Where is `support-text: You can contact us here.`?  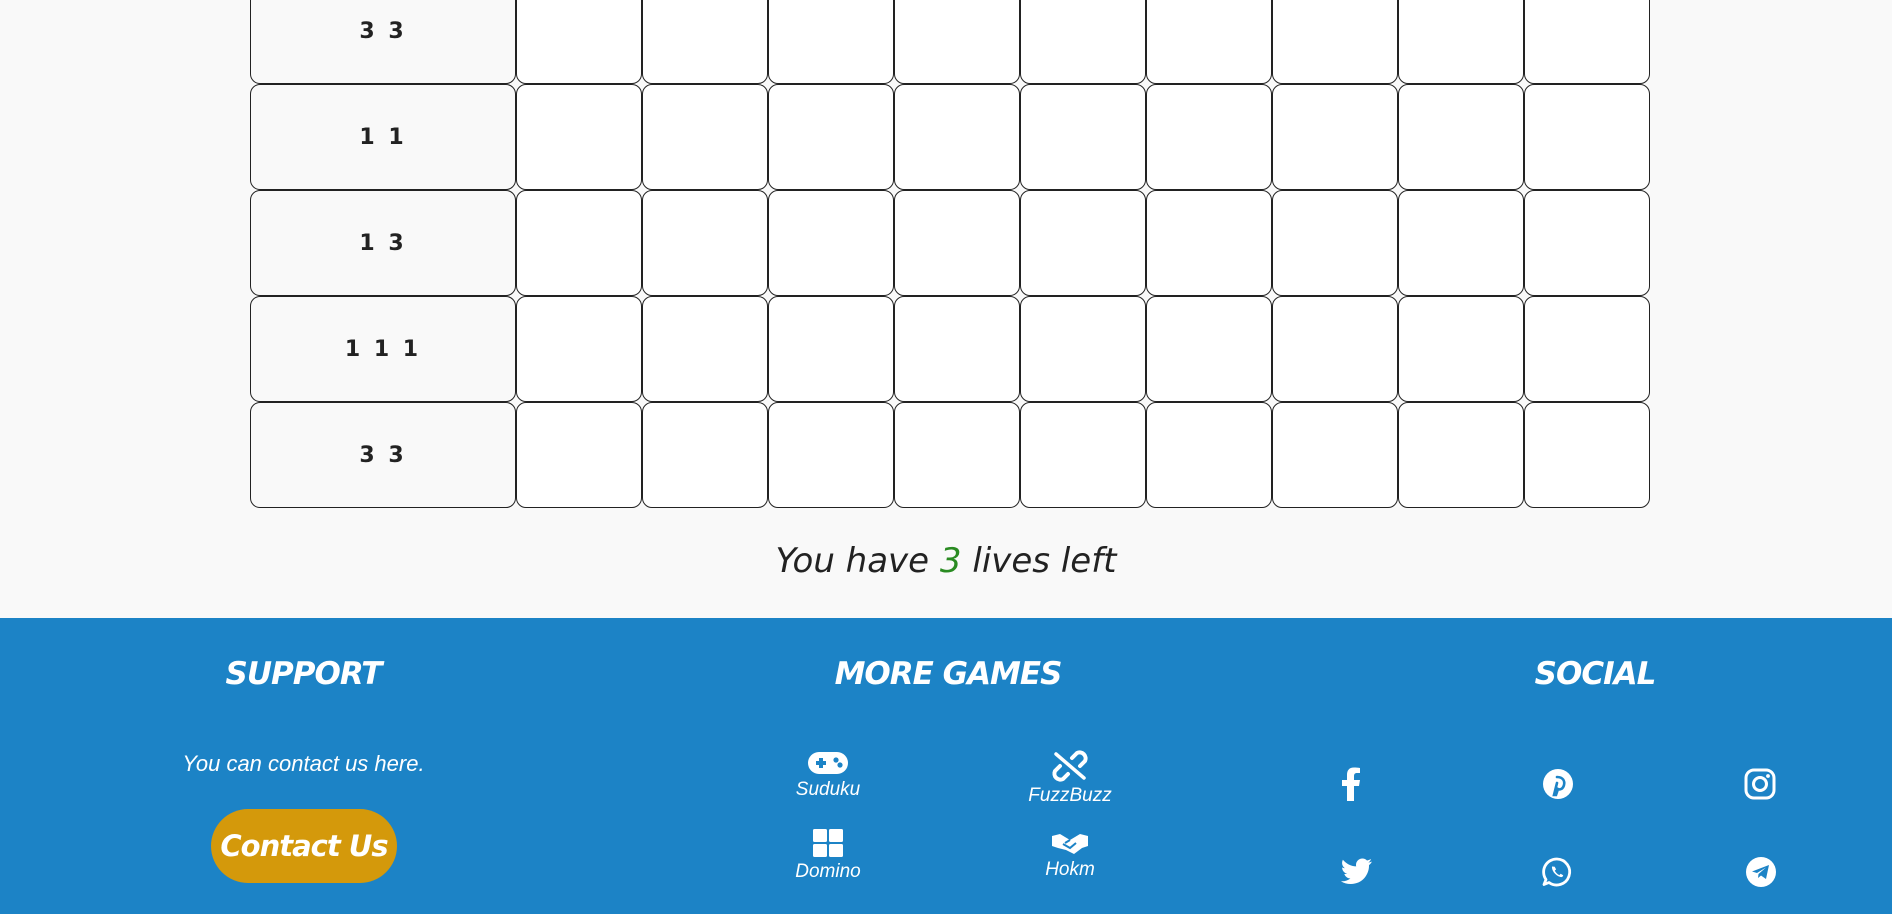 support-text: You can contact us here. is located at coordinates (303, 763).